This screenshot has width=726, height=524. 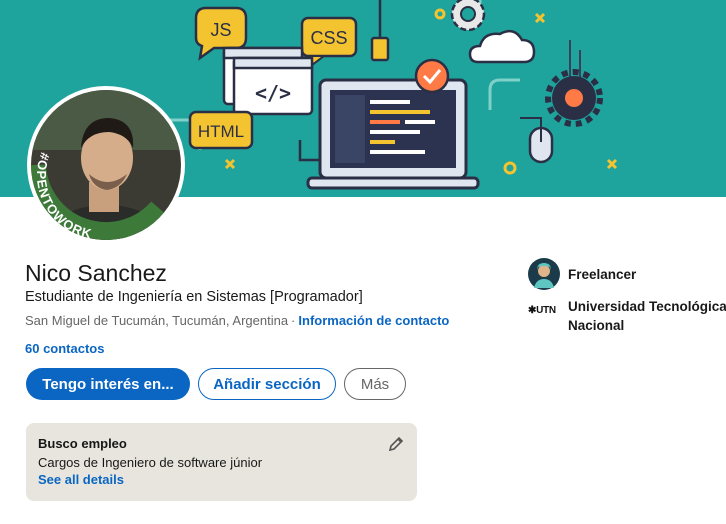 What do you see at coordinates (468, 16) in the screenshot?
I see `gear-icon` at bounding box center [468, 16].